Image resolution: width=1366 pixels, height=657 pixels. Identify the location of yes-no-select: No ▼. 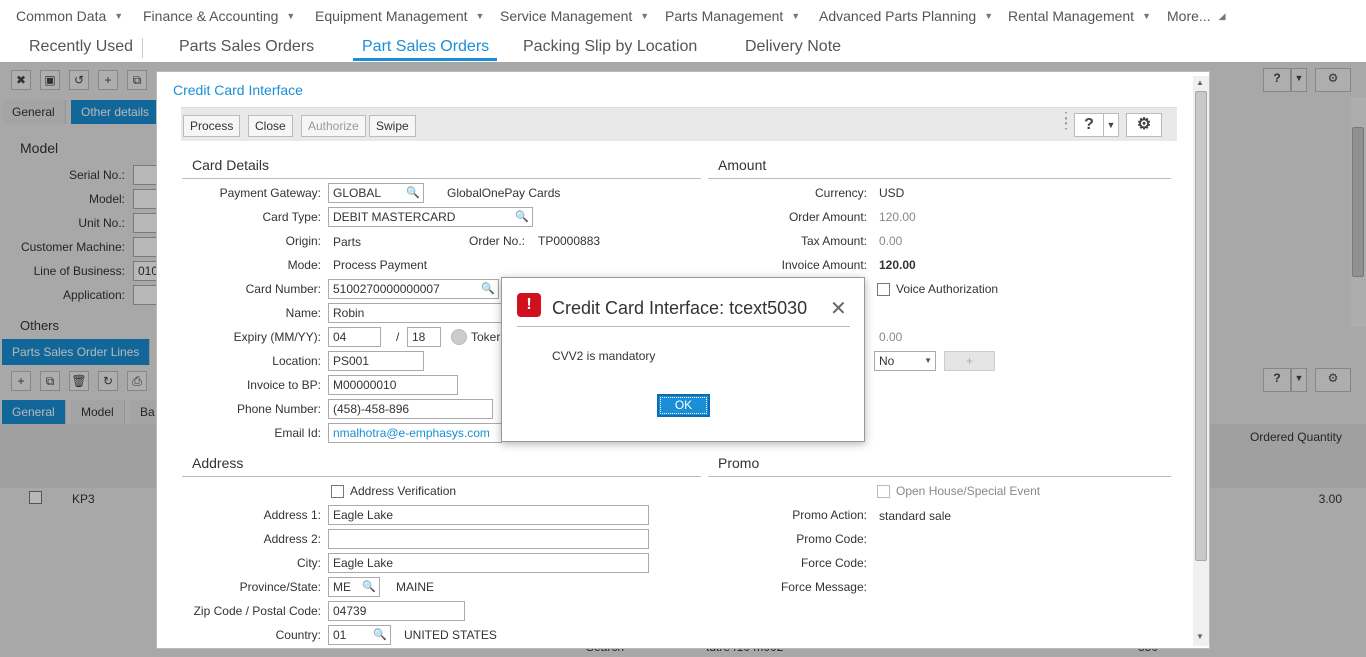
(905, 361).